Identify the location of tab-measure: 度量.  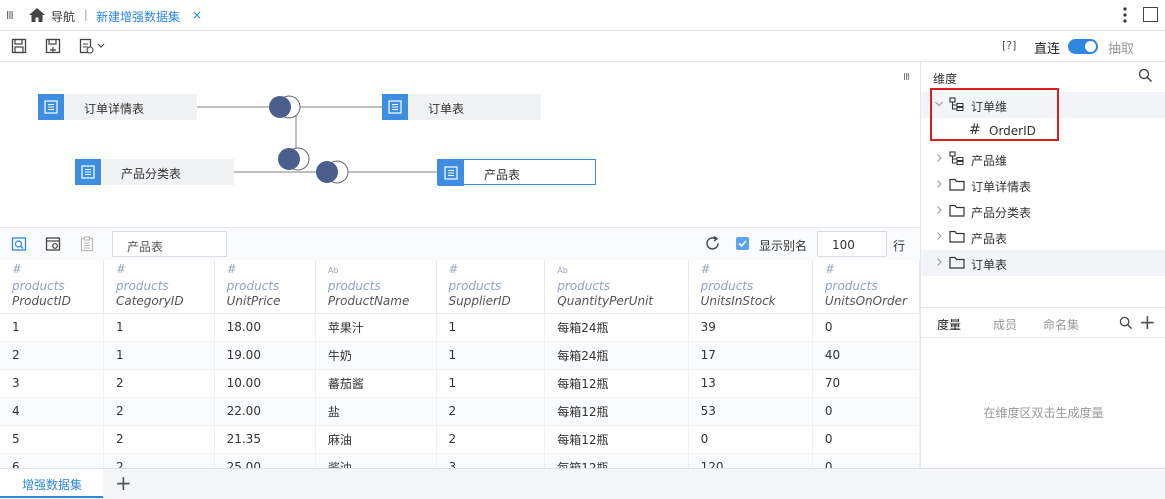
(949, 324).